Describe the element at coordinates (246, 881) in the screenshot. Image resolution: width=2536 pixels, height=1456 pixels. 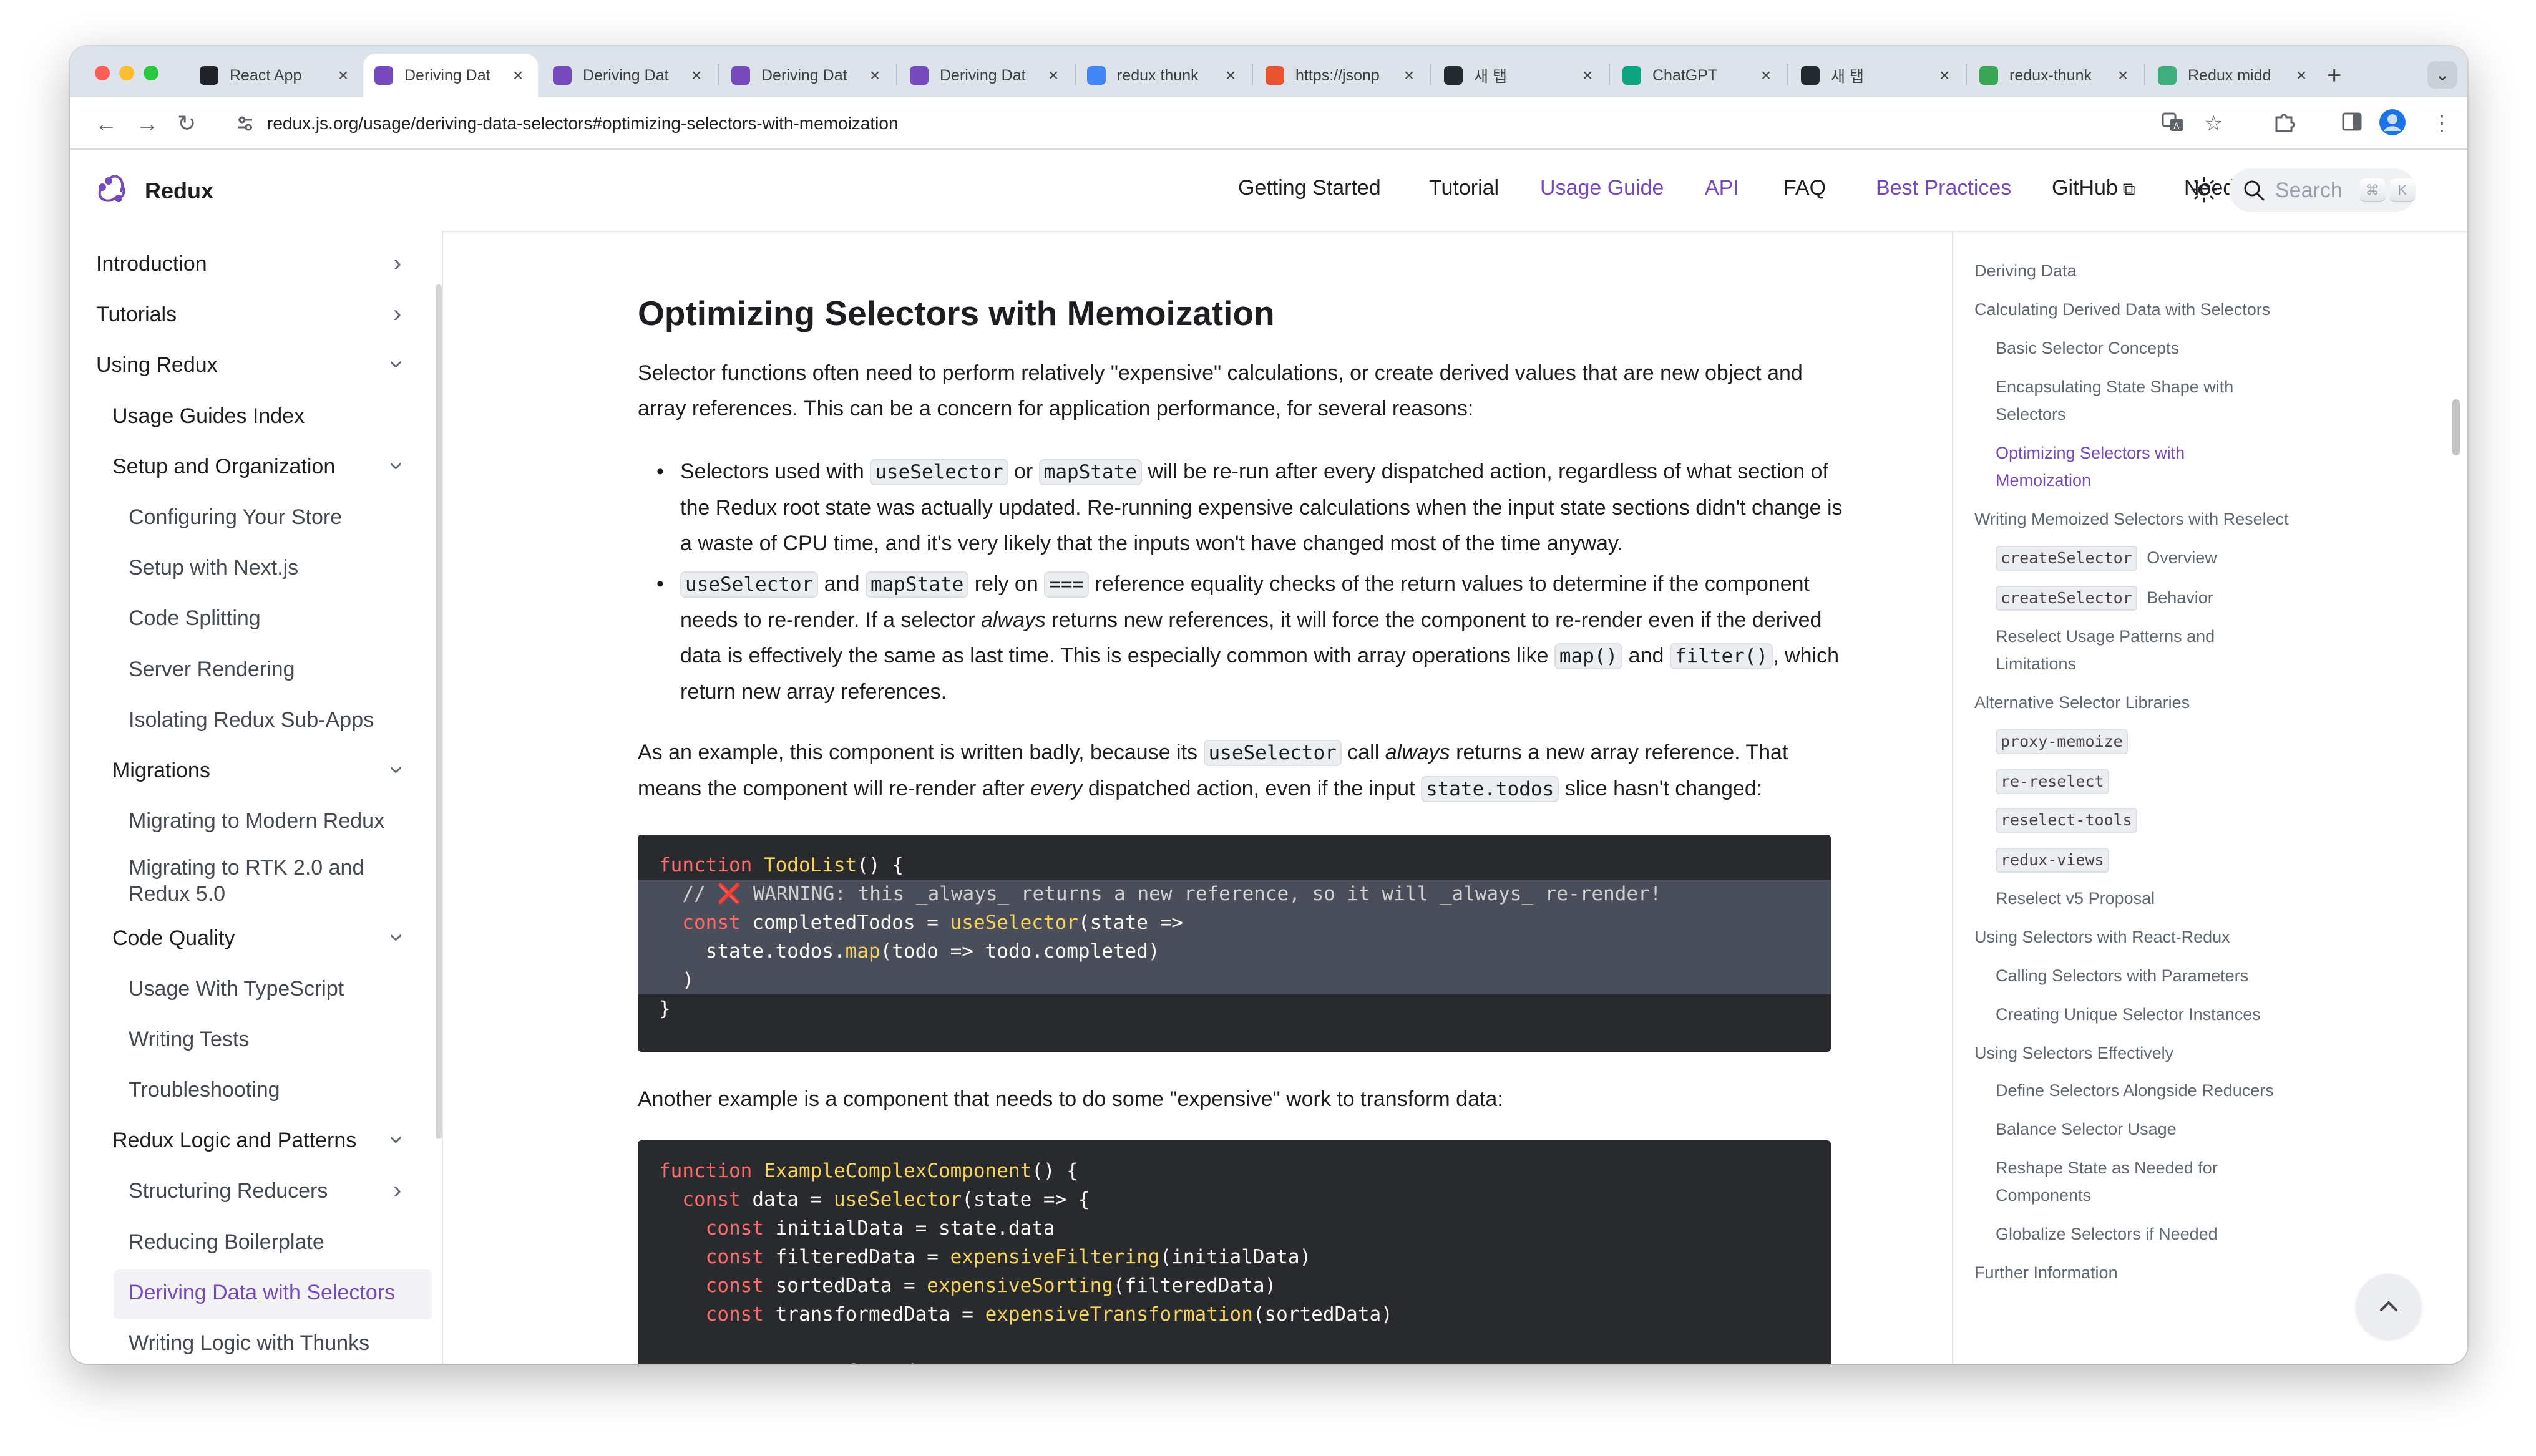
I see `sidebar-item: Migrating to RTK 2.0 and Redux 5.0` at that location.